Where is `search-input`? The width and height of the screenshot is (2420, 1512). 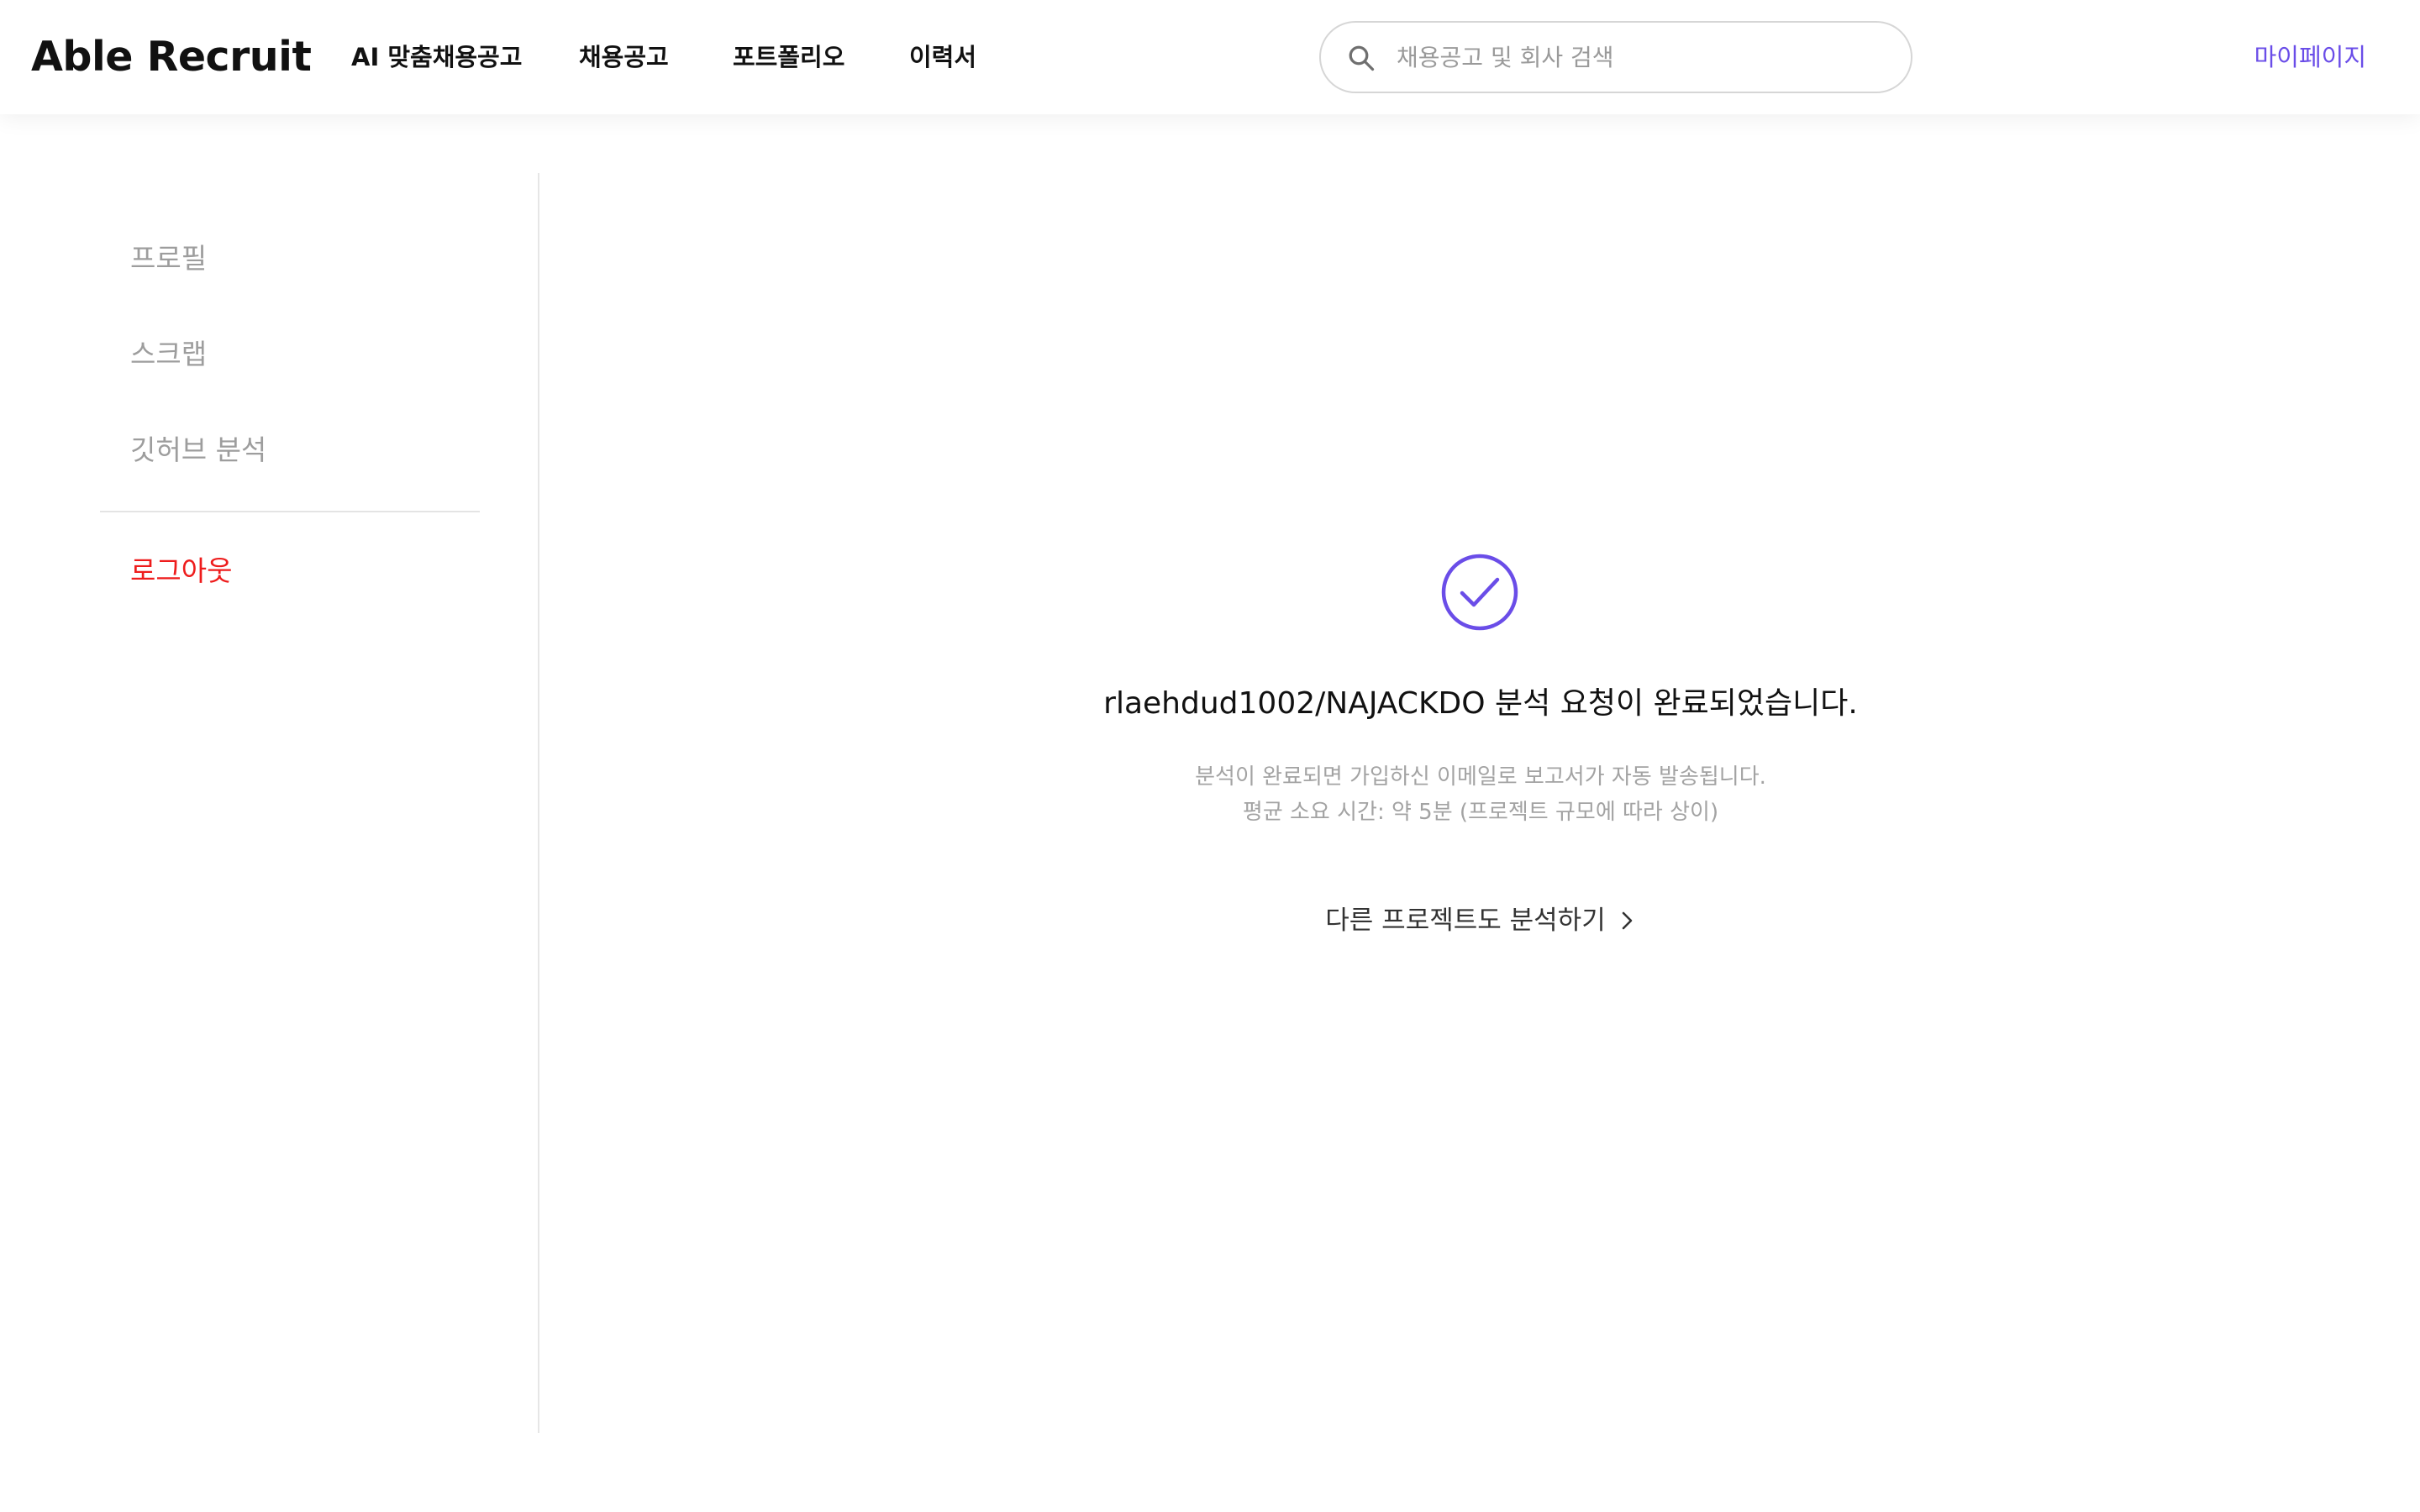
search-input is located at coordinates (1638, 57).